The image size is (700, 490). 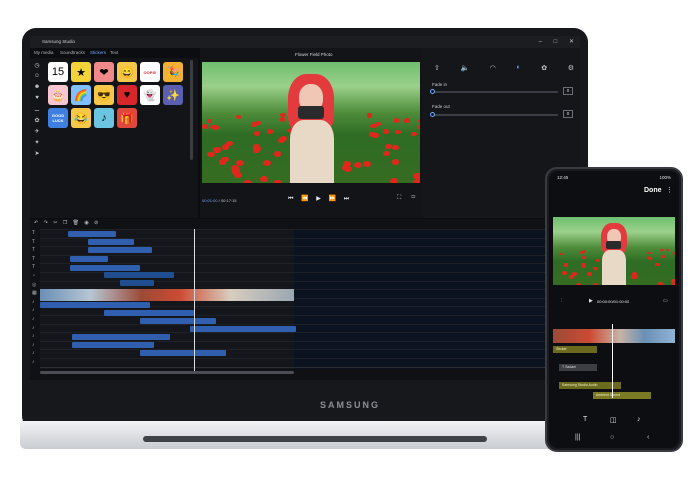 What do you see at coordinates (37, 133) in the screenshot?
I see `plane-icon: ✈` at bounding box center [37, 133].